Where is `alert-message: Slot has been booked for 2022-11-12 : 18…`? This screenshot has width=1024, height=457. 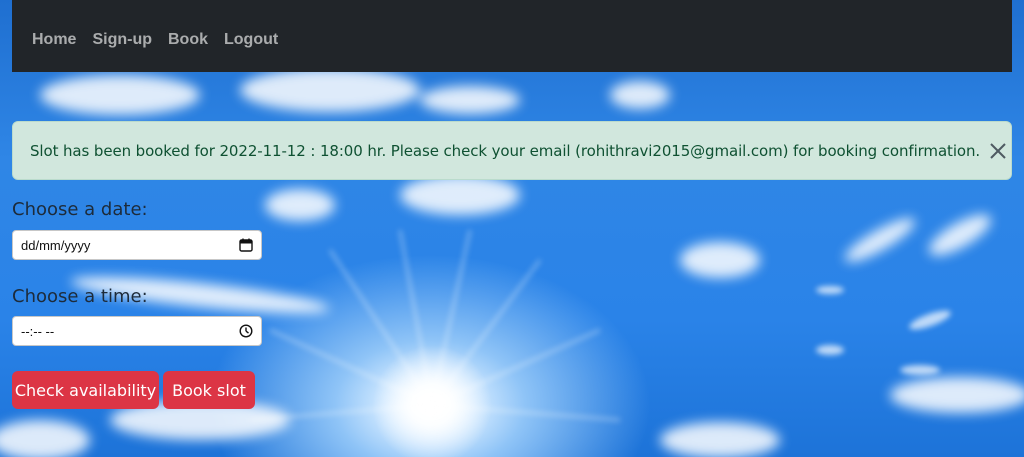
alert-message: Slot has been booked for 2022-11-12 : 18… is located at coordinates (505, 150).